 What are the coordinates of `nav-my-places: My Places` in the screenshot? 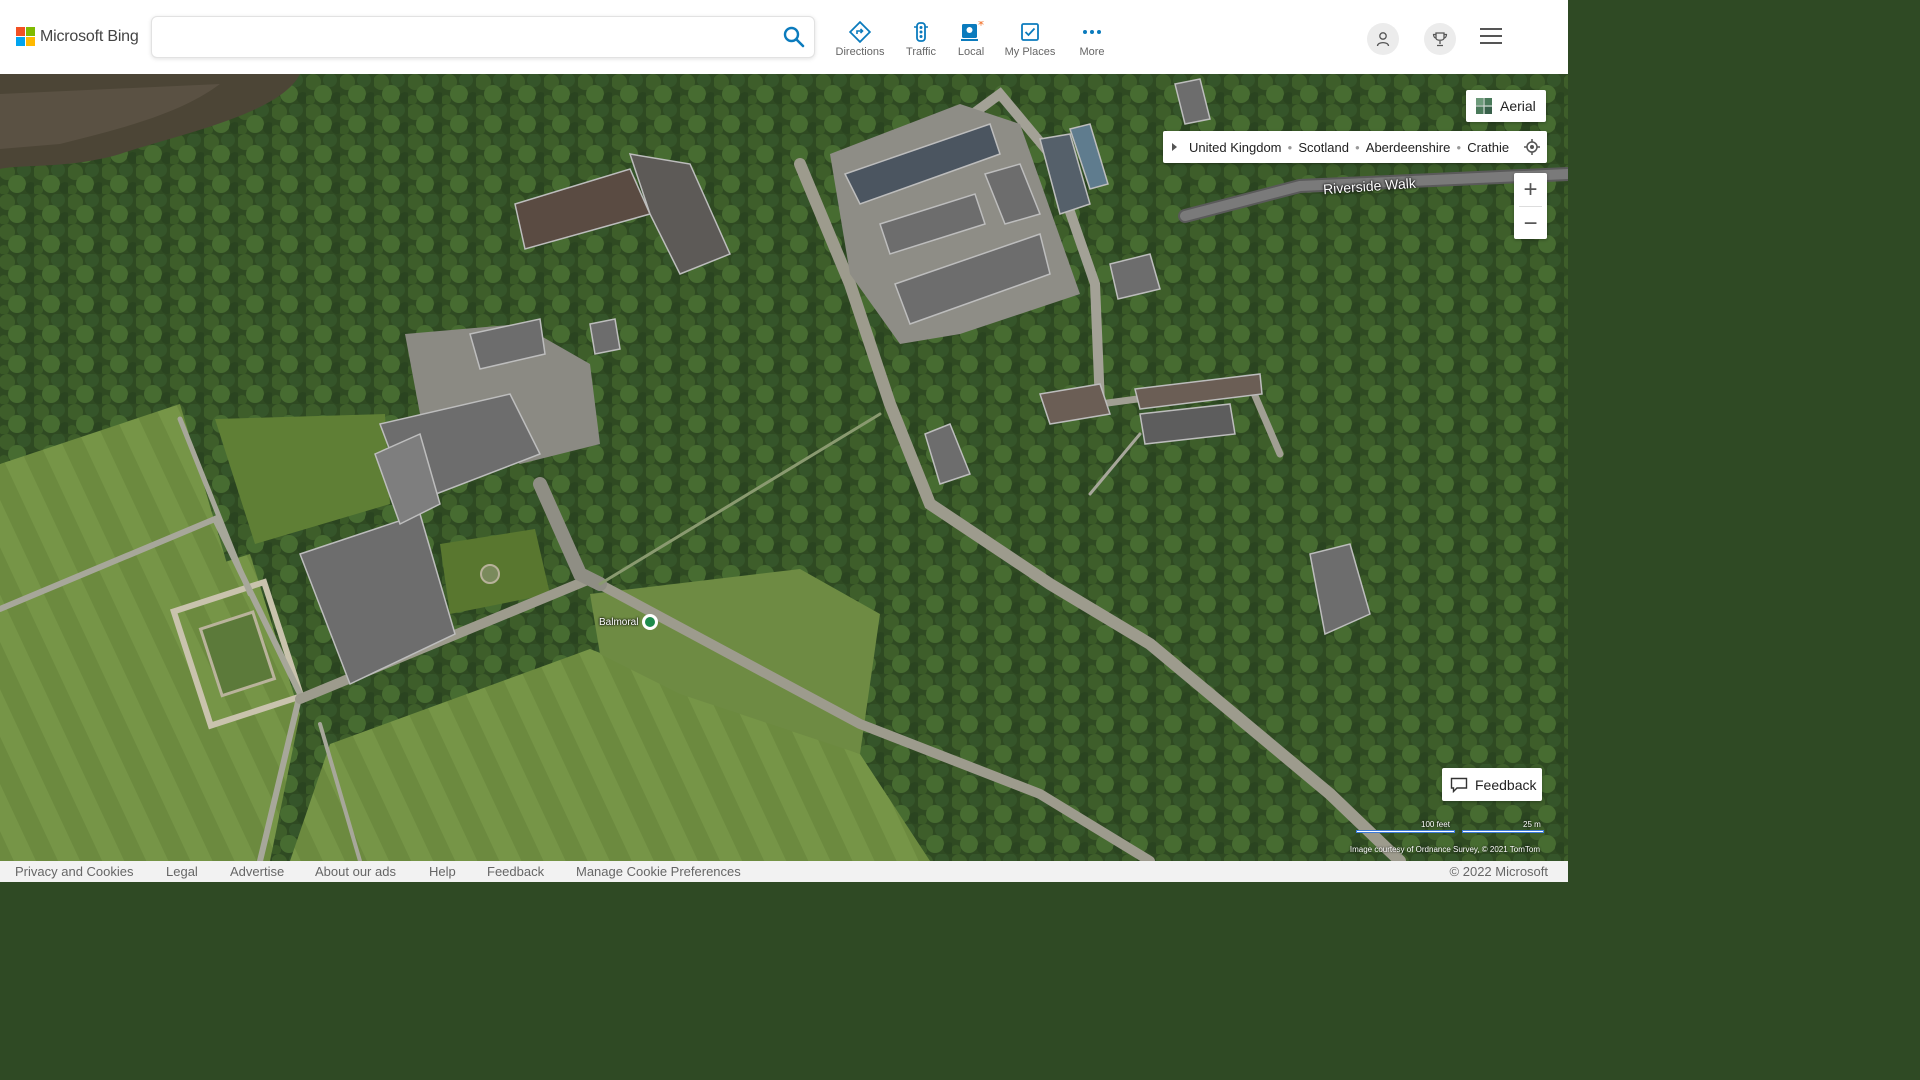 It's located at (1030, 39).